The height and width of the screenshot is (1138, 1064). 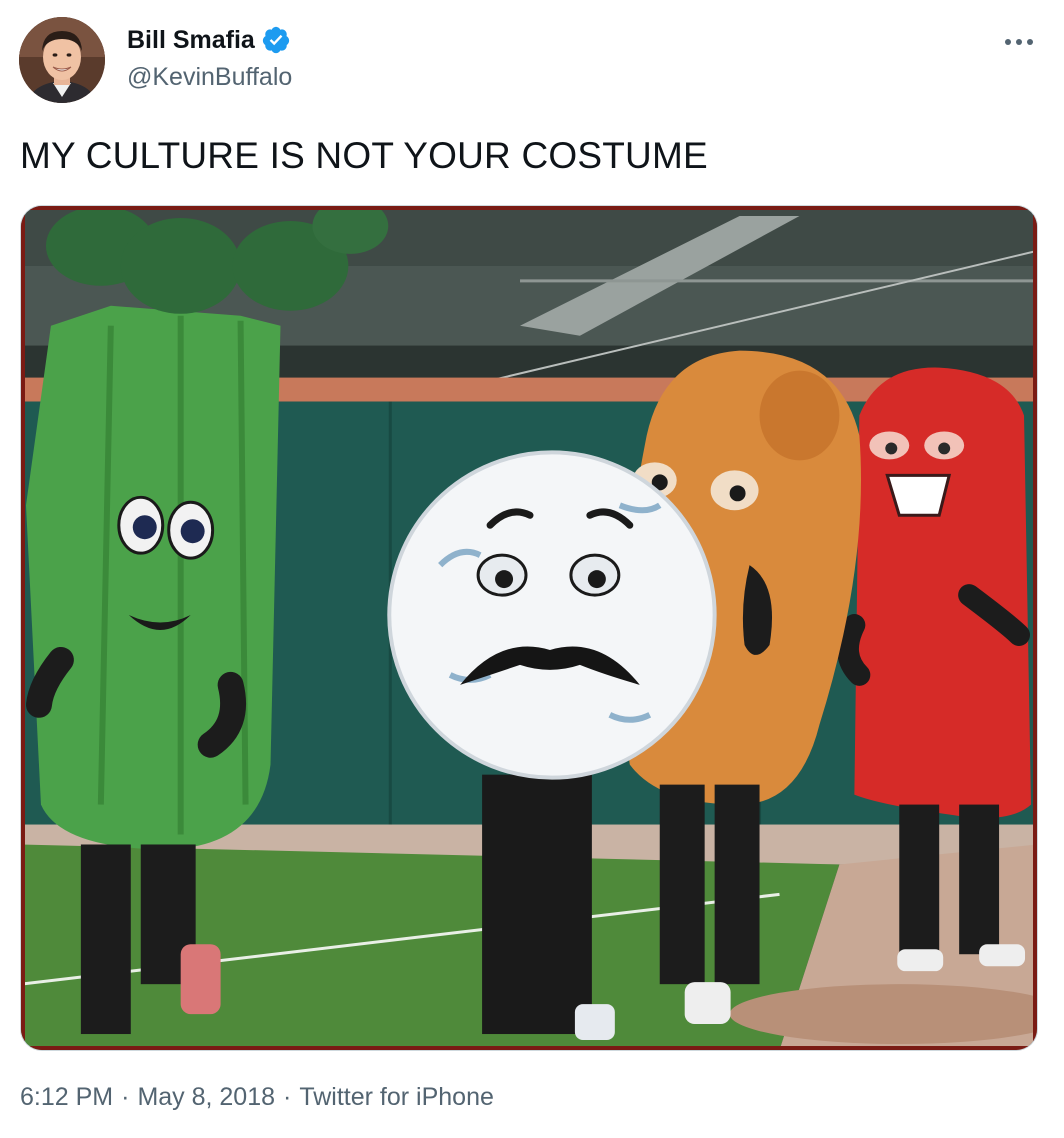 What do you see at coordinates (62, 60) in the screenshot?
I see `author-avatar` at bounding box center [62, 60].